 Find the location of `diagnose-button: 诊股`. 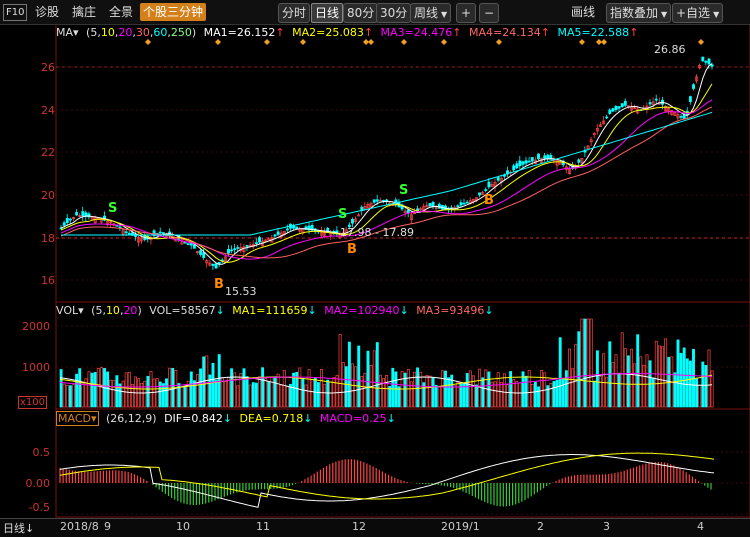

diagnose-button: 诊股 is located at coordinates (47, 12).